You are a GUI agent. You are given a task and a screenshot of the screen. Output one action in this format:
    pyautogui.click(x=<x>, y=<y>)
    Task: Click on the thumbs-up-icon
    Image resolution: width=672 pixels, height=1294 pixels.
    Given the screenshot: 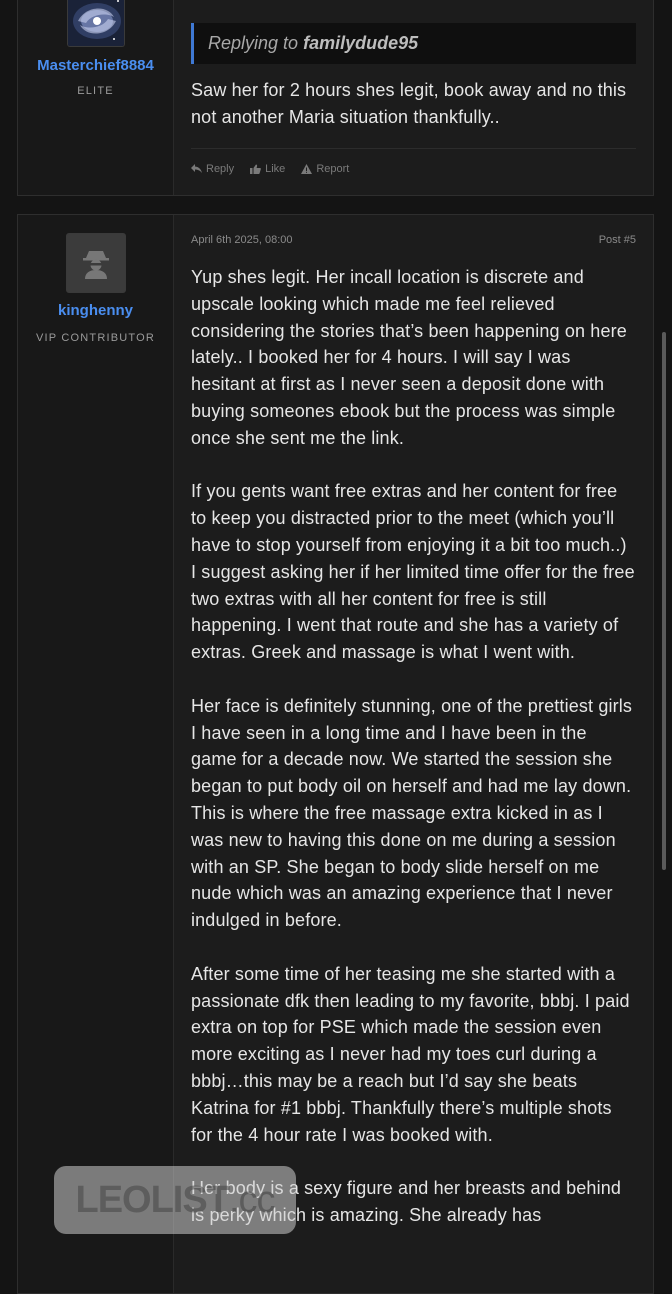 What is the action you would take?
    pyautogui.click(x=255, y=169)
    